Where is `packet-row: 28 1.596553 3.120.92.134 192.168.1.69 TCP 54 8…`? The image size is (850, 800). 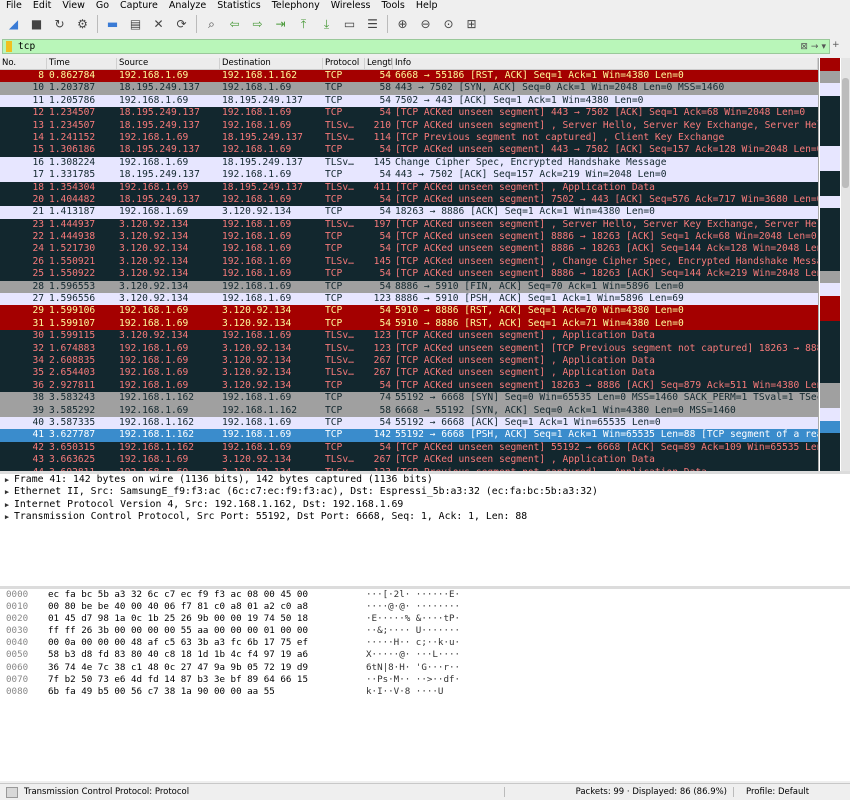
packet-row: 28 1.596553 3.120.92.134 192.168.1.69 TCP 54 8… is located at coordinates (409, 287).